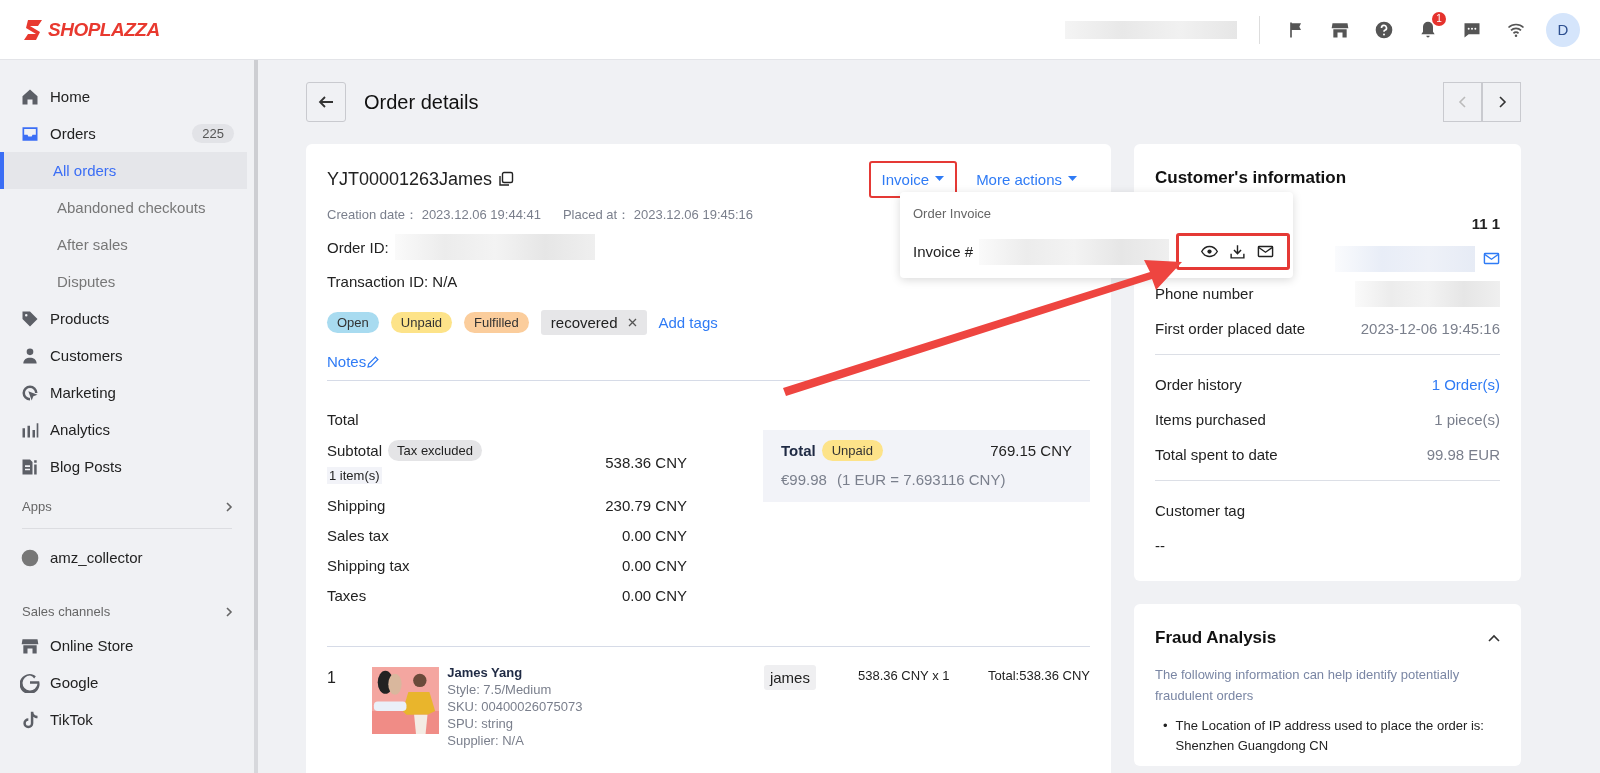 This screenshot has width=1600, height=773. I want to click on nav-item: Analytics, so click(127, 429).